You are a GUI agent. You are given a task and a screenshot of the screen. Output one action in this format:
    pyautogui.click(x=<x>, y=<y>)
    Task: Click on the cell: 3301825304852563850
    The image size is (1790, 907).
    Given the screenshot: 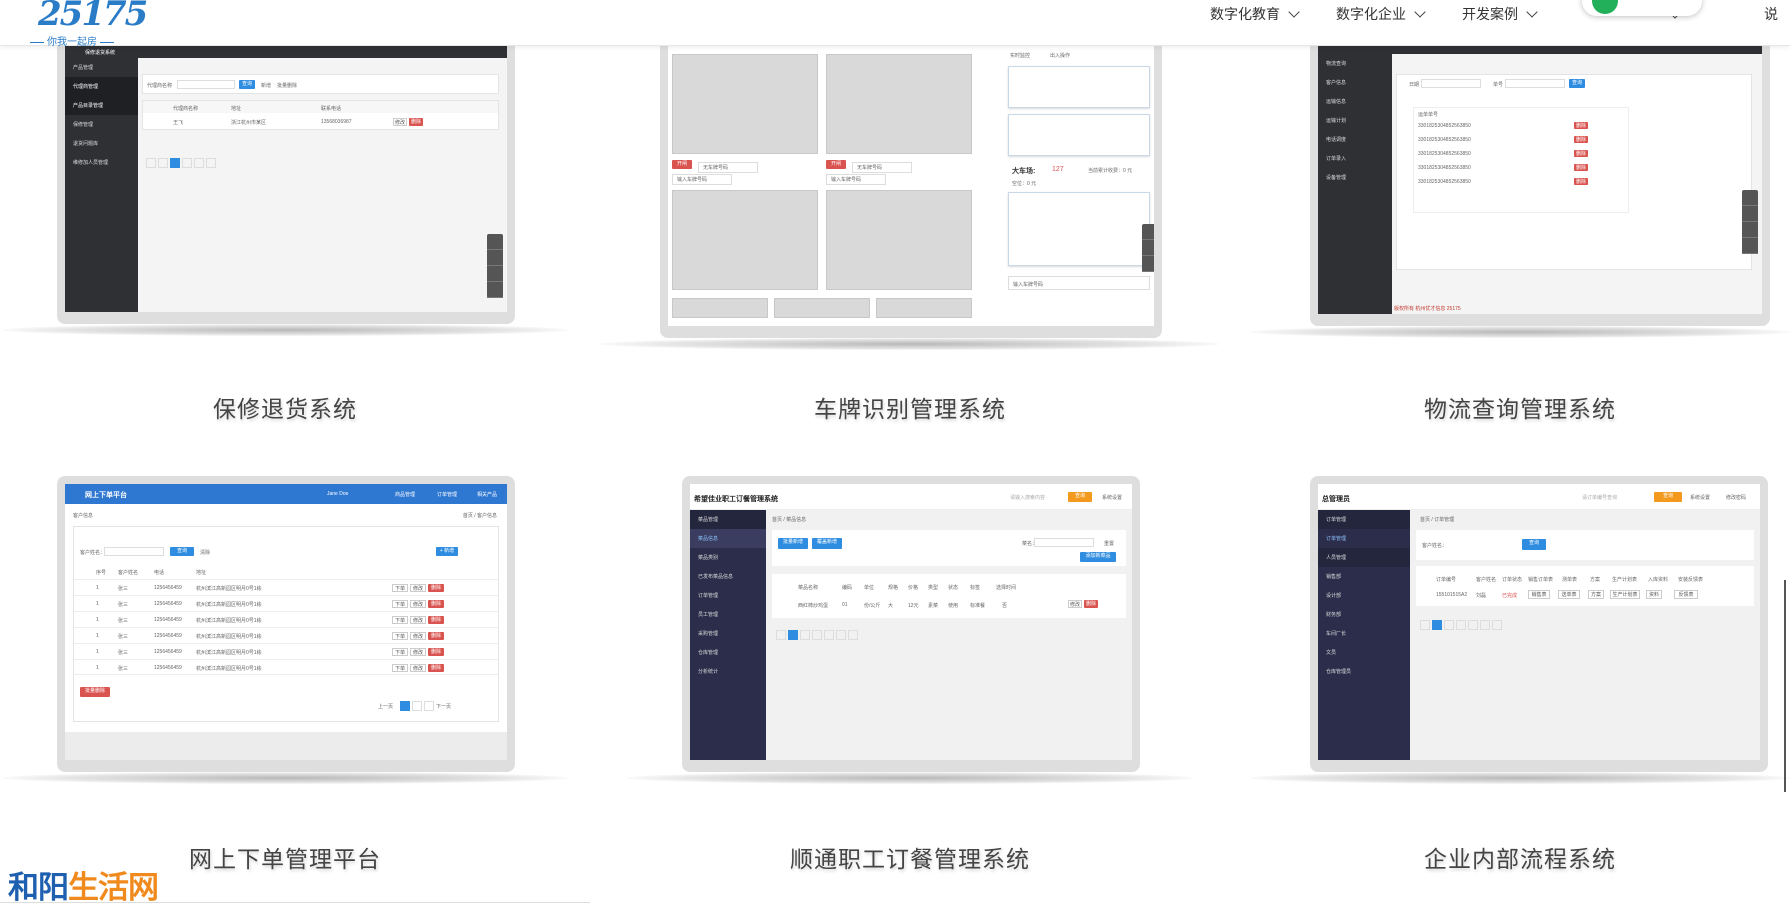 What is the action you would take?
    pyautogui.click(x=1444, y=182)
    